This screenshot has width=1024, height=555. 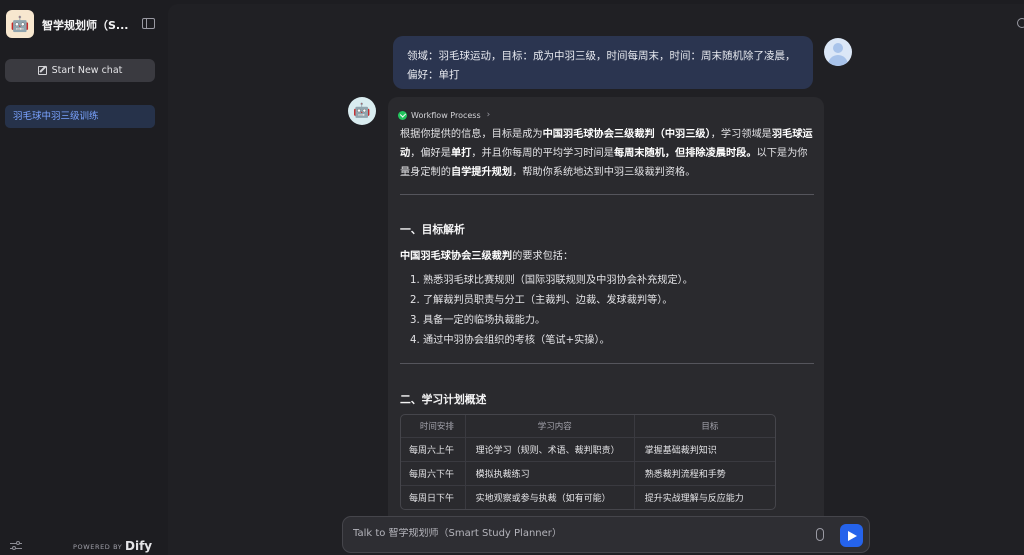 I want to click on table-row: 每周日下午 实地观察或参与执裁（如有可能） 提升实战理解与反应能力, so click(x=588, y=497).